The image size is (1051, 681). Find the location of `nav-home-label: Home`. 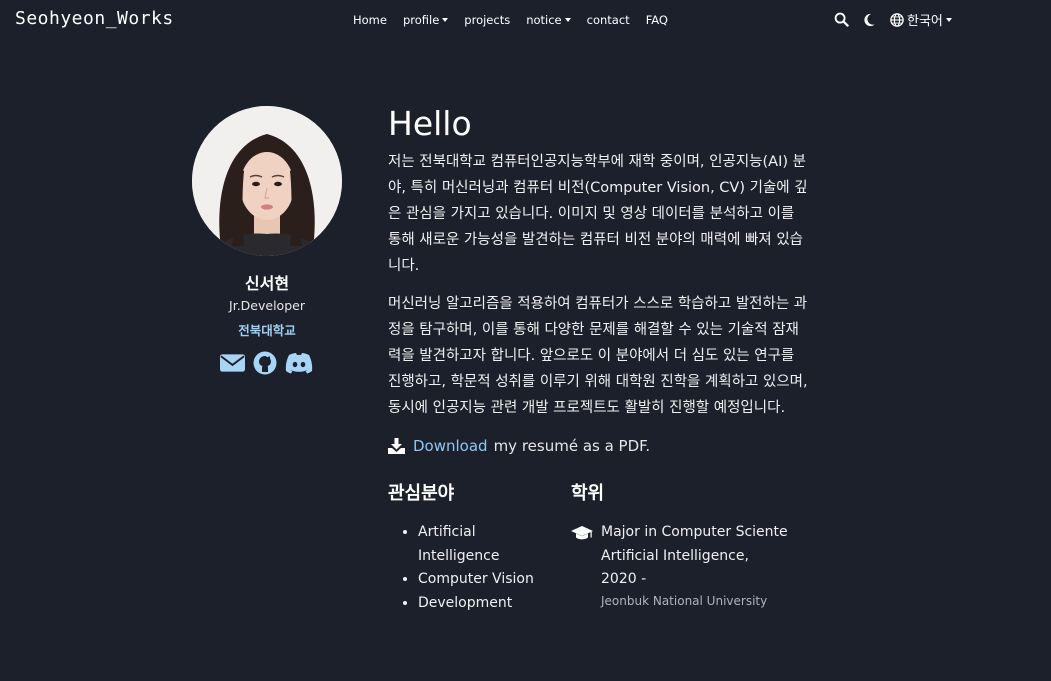

nav-home-label: Home is located at coordinates (370, 20).